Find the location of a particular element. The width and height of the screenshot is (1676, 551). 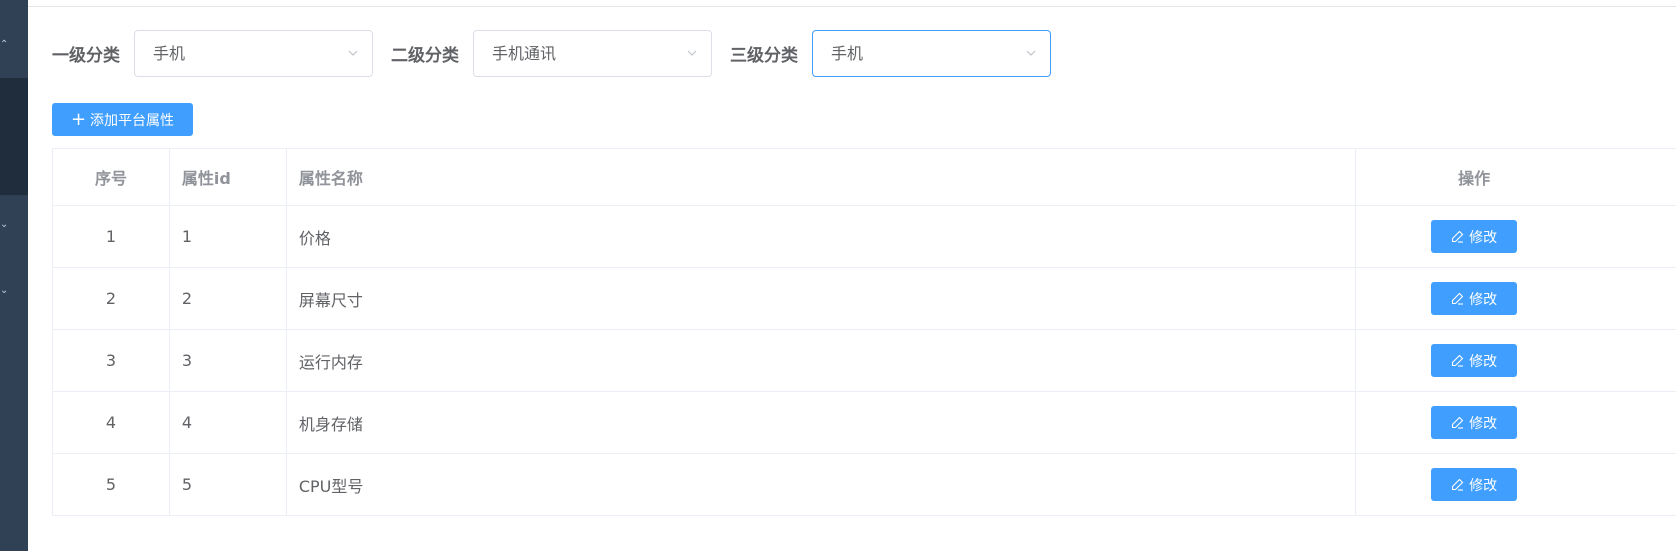

level1-category-select: 手机 is located at coordinates (253, 53).